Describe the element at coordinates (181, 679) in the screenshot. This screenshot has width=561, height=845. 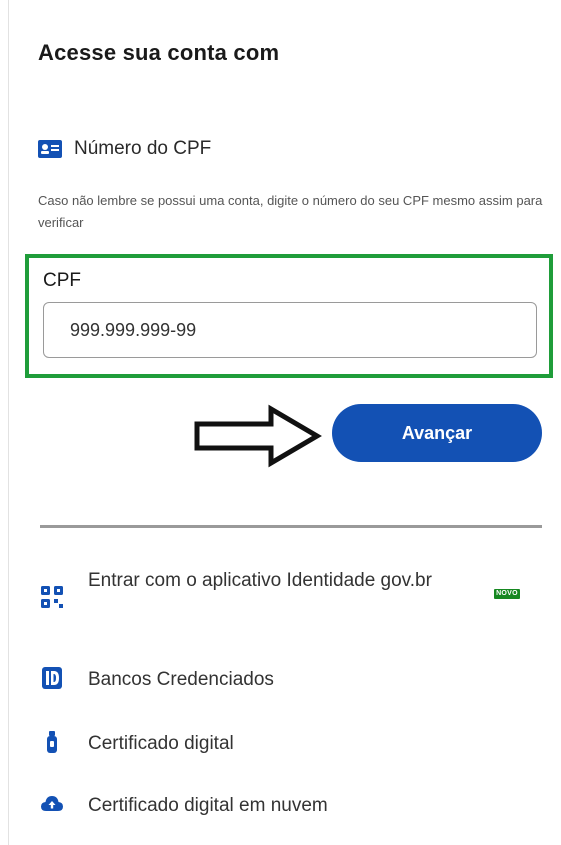
I see `banks-label: Bancos Credenciados` at that location.